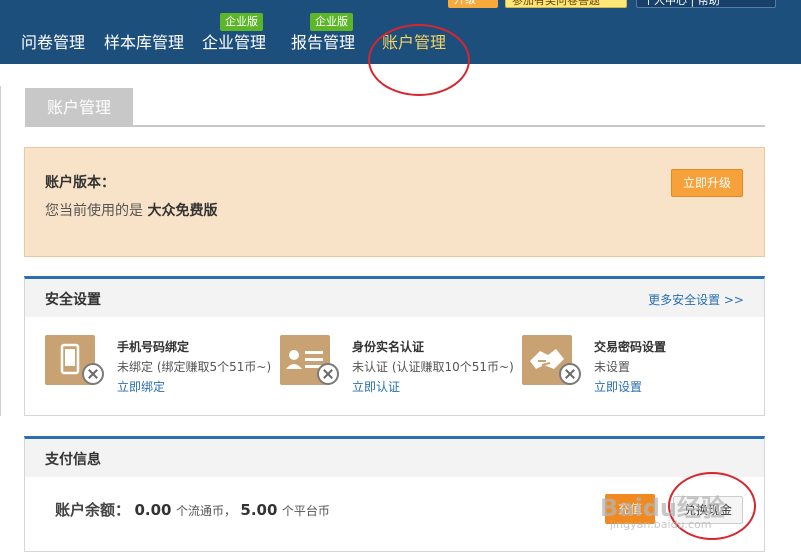 This screenshot has width=801, height=554. Describe the element at coordinates (388, 347) in the screenshot. I see `security-item-title: 身份实名认证` at that location.